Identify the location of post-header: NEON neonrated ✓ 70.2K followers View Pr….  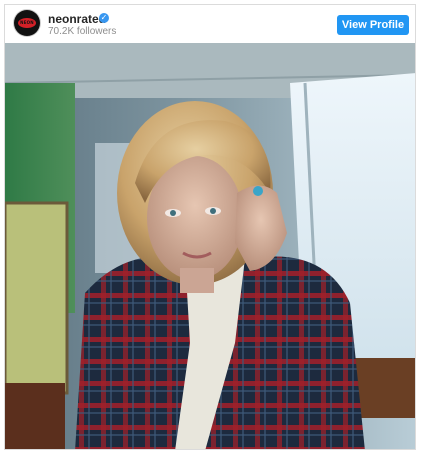
(210, 24).